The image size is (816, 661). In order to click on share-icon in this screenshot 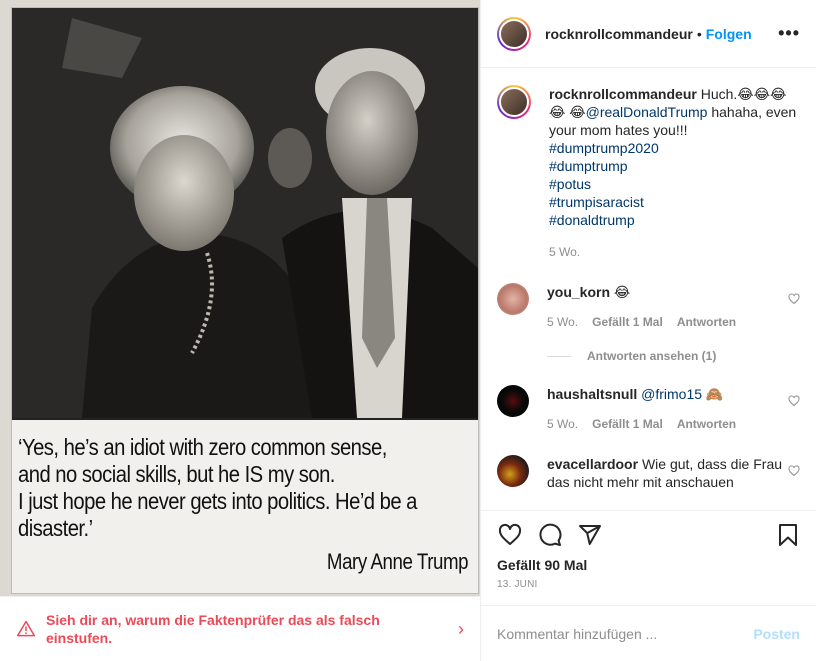, I will do `click(590, 535)`.